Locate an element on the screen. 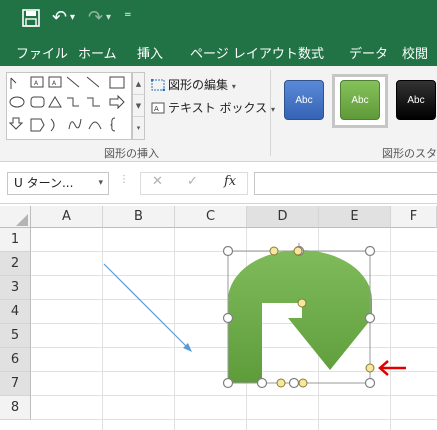 The image size is (437, 430). uturn-arrow-shape is located at coordinates (300, 316).